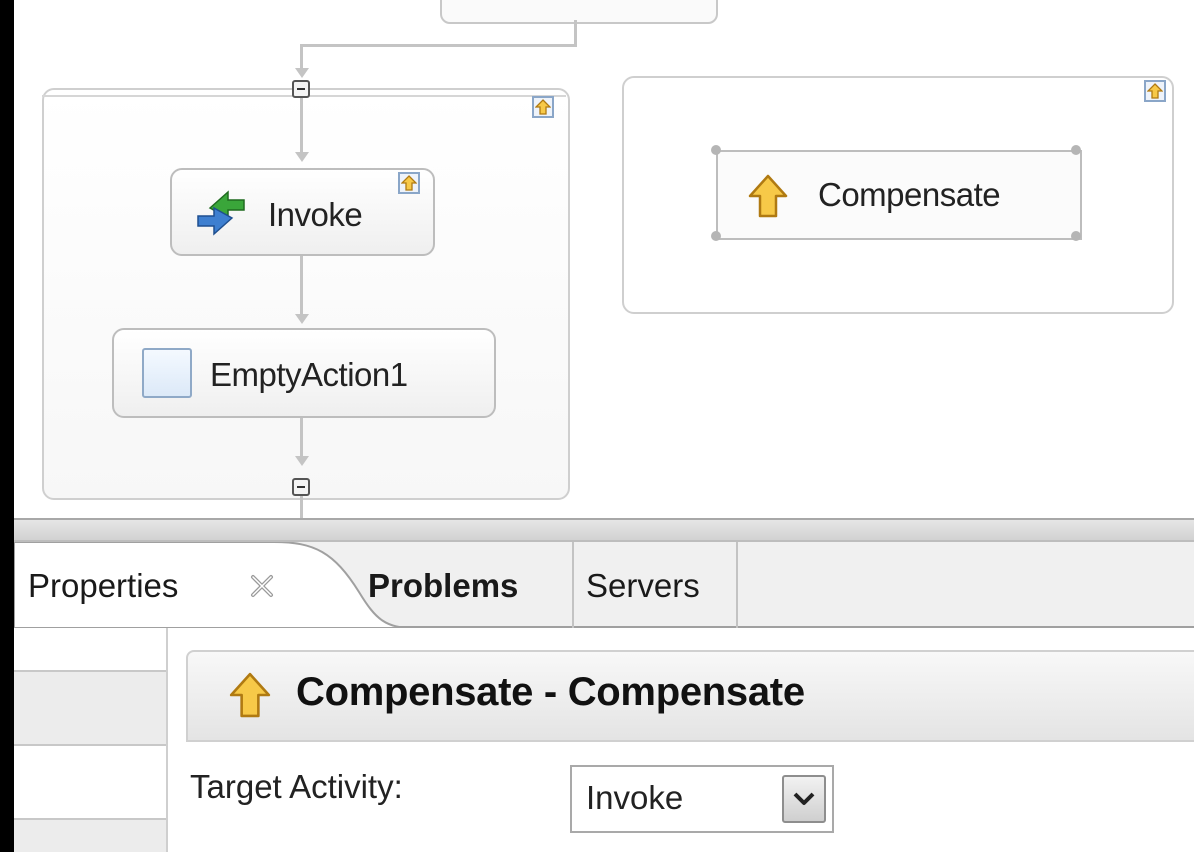 This screenshot has height=852, width=1194. I want to click on compensate-activity: Compensate, so click(899, 195).